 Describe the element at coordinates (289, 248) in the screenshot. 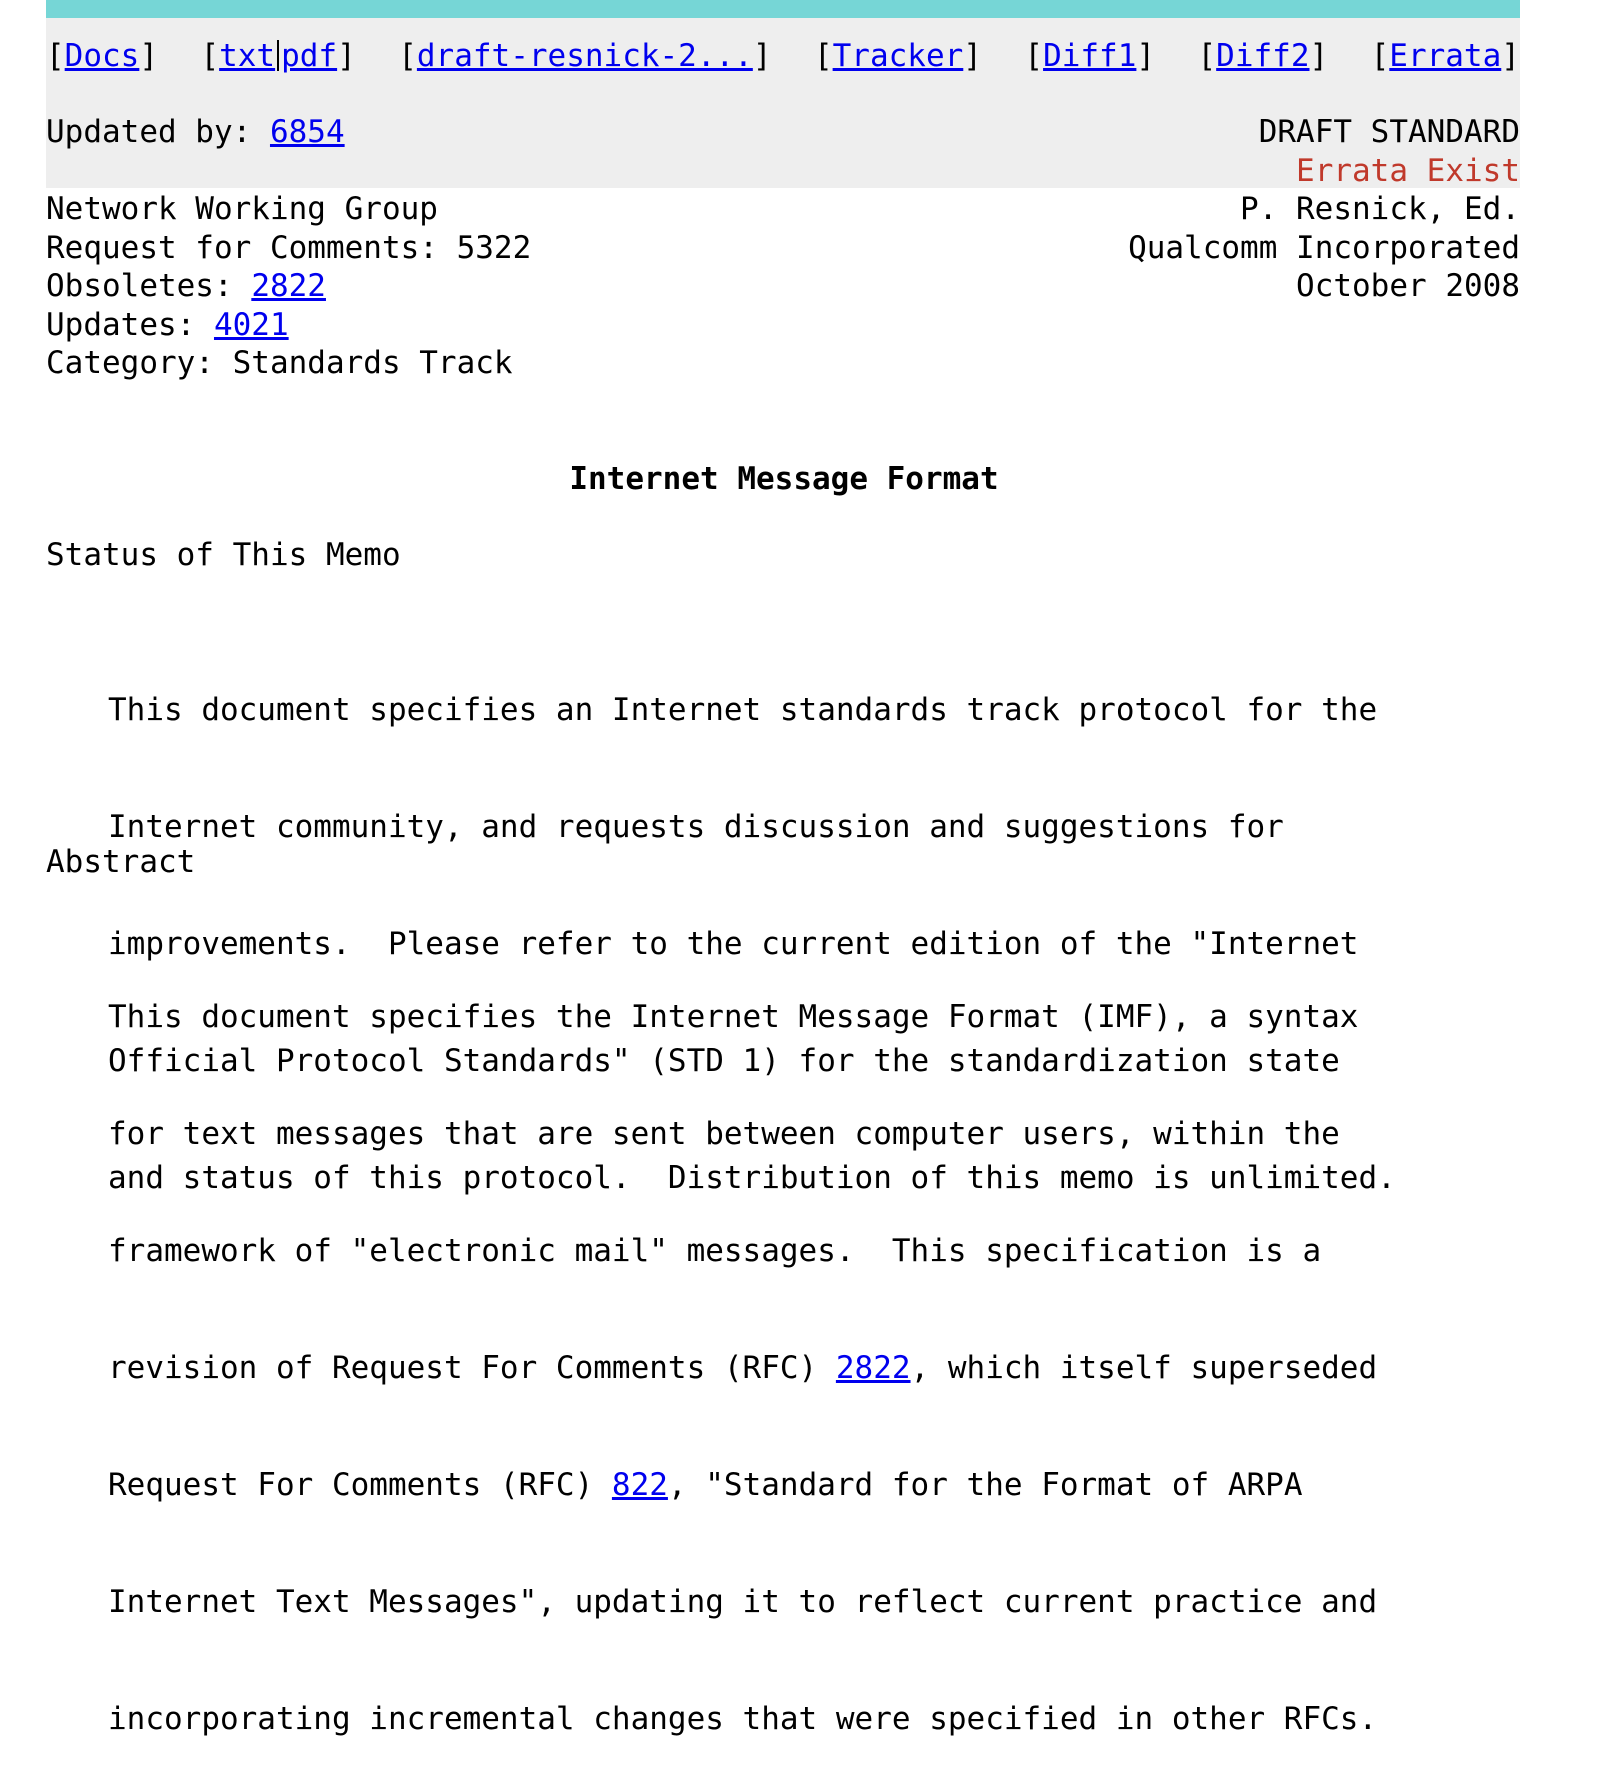

I see `rfc-number: Request for Comments: 5322` at that location.